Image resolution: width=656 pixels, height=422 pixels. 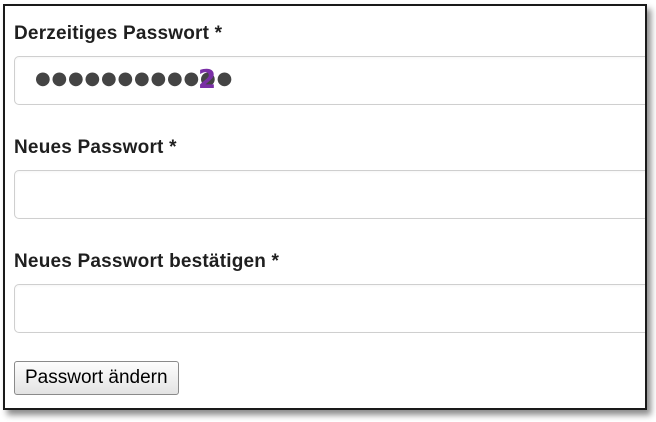 What do you see at coordinates (207, 80) in the screenshot?
I see `step-marker: 2` at bounding box center [207, 80].